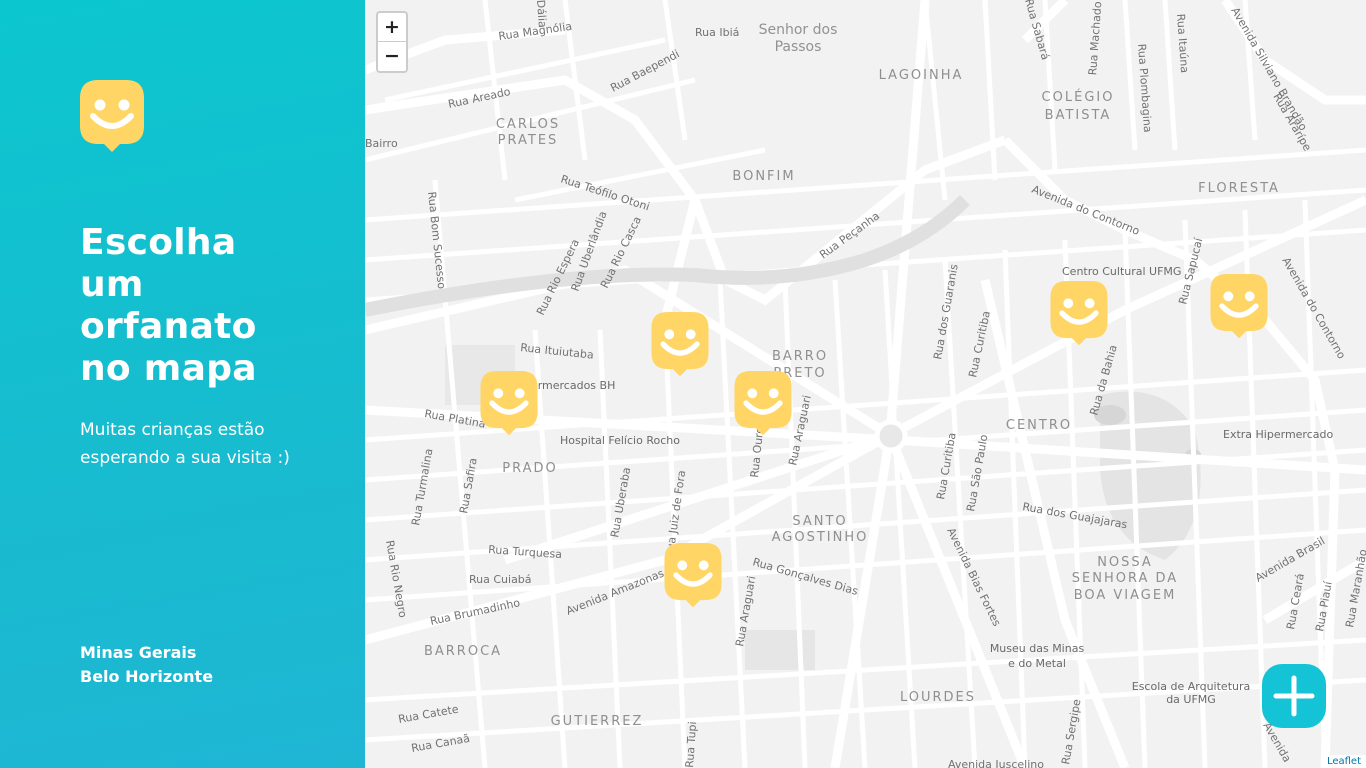 This screenshot has height=768, width=1366. Describe the element at coordinates (392, 27) in the screenshot. I see `zoom-in-button: +` at that location.